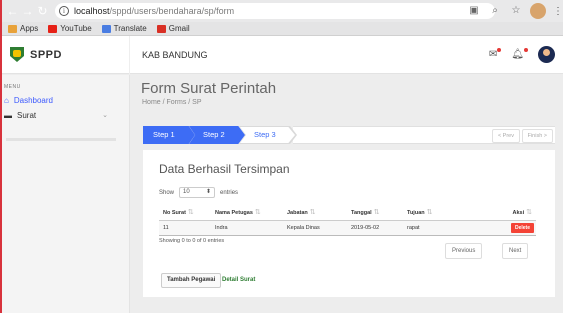 This screenshot has height=313, width=563. I want to click on delete-button: Delete, so click(522, 227).